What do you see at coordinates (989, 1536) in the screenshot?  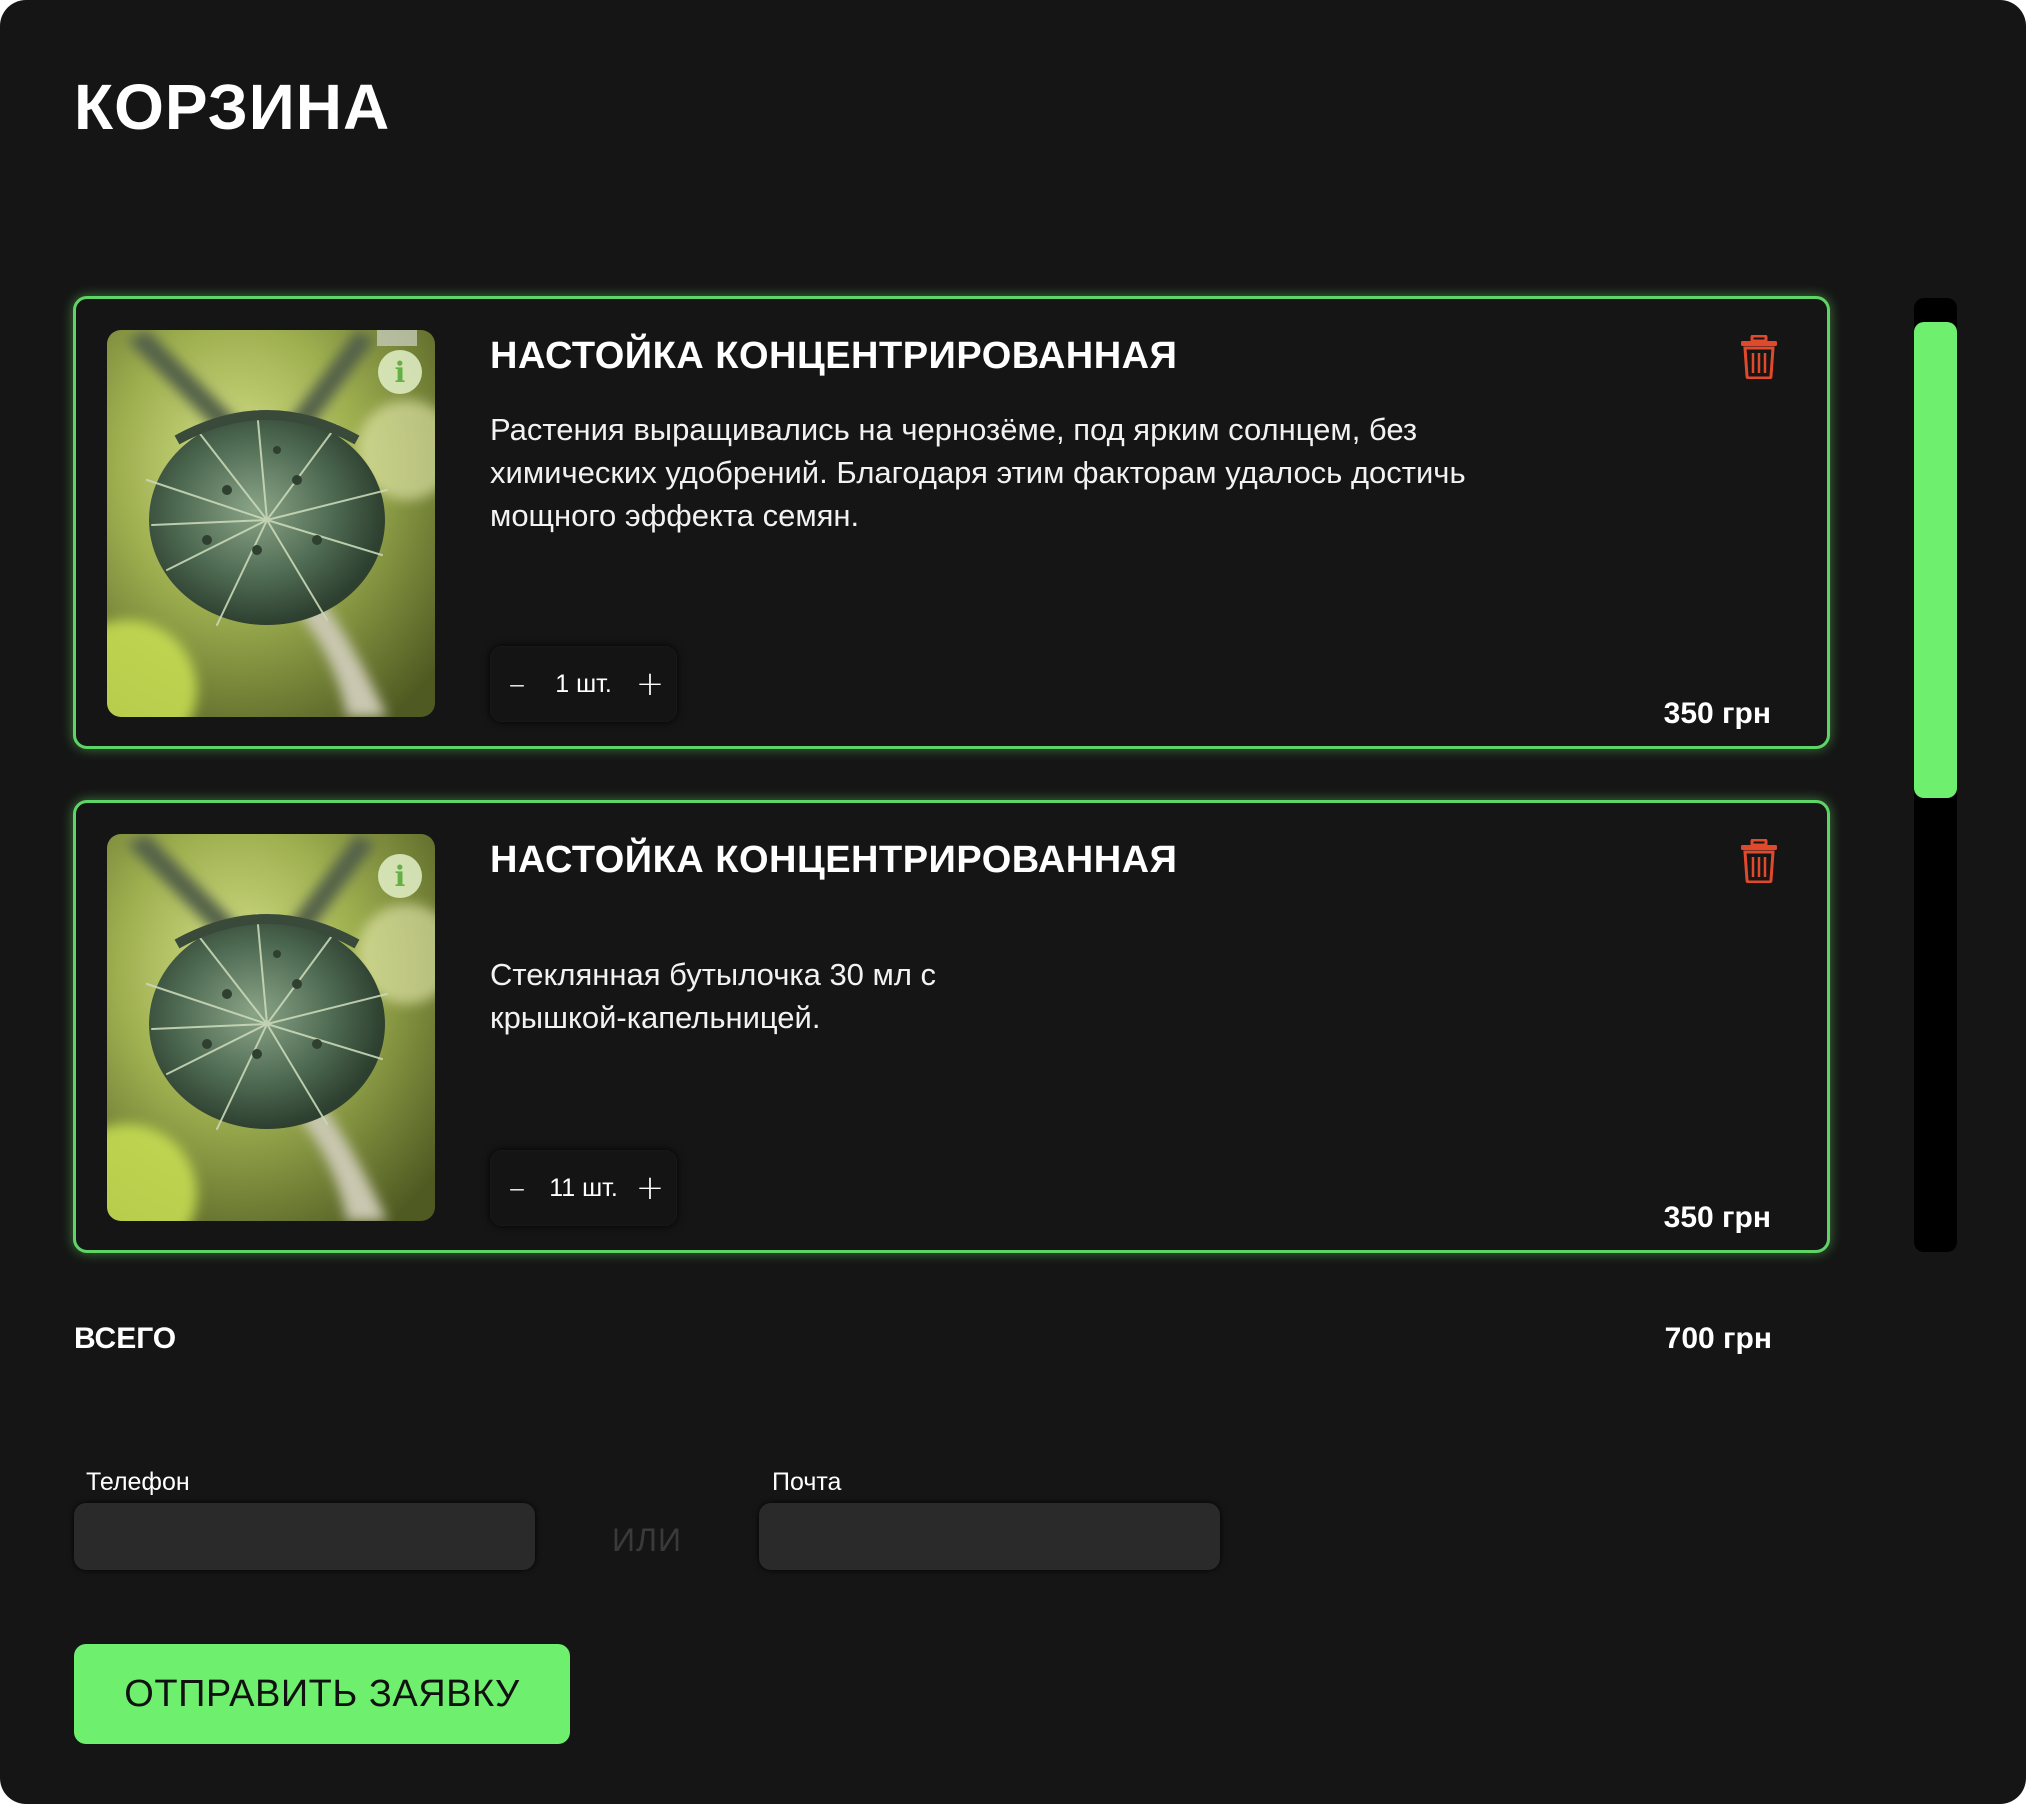 I see `email-input` at bounding box center [989, 1536].